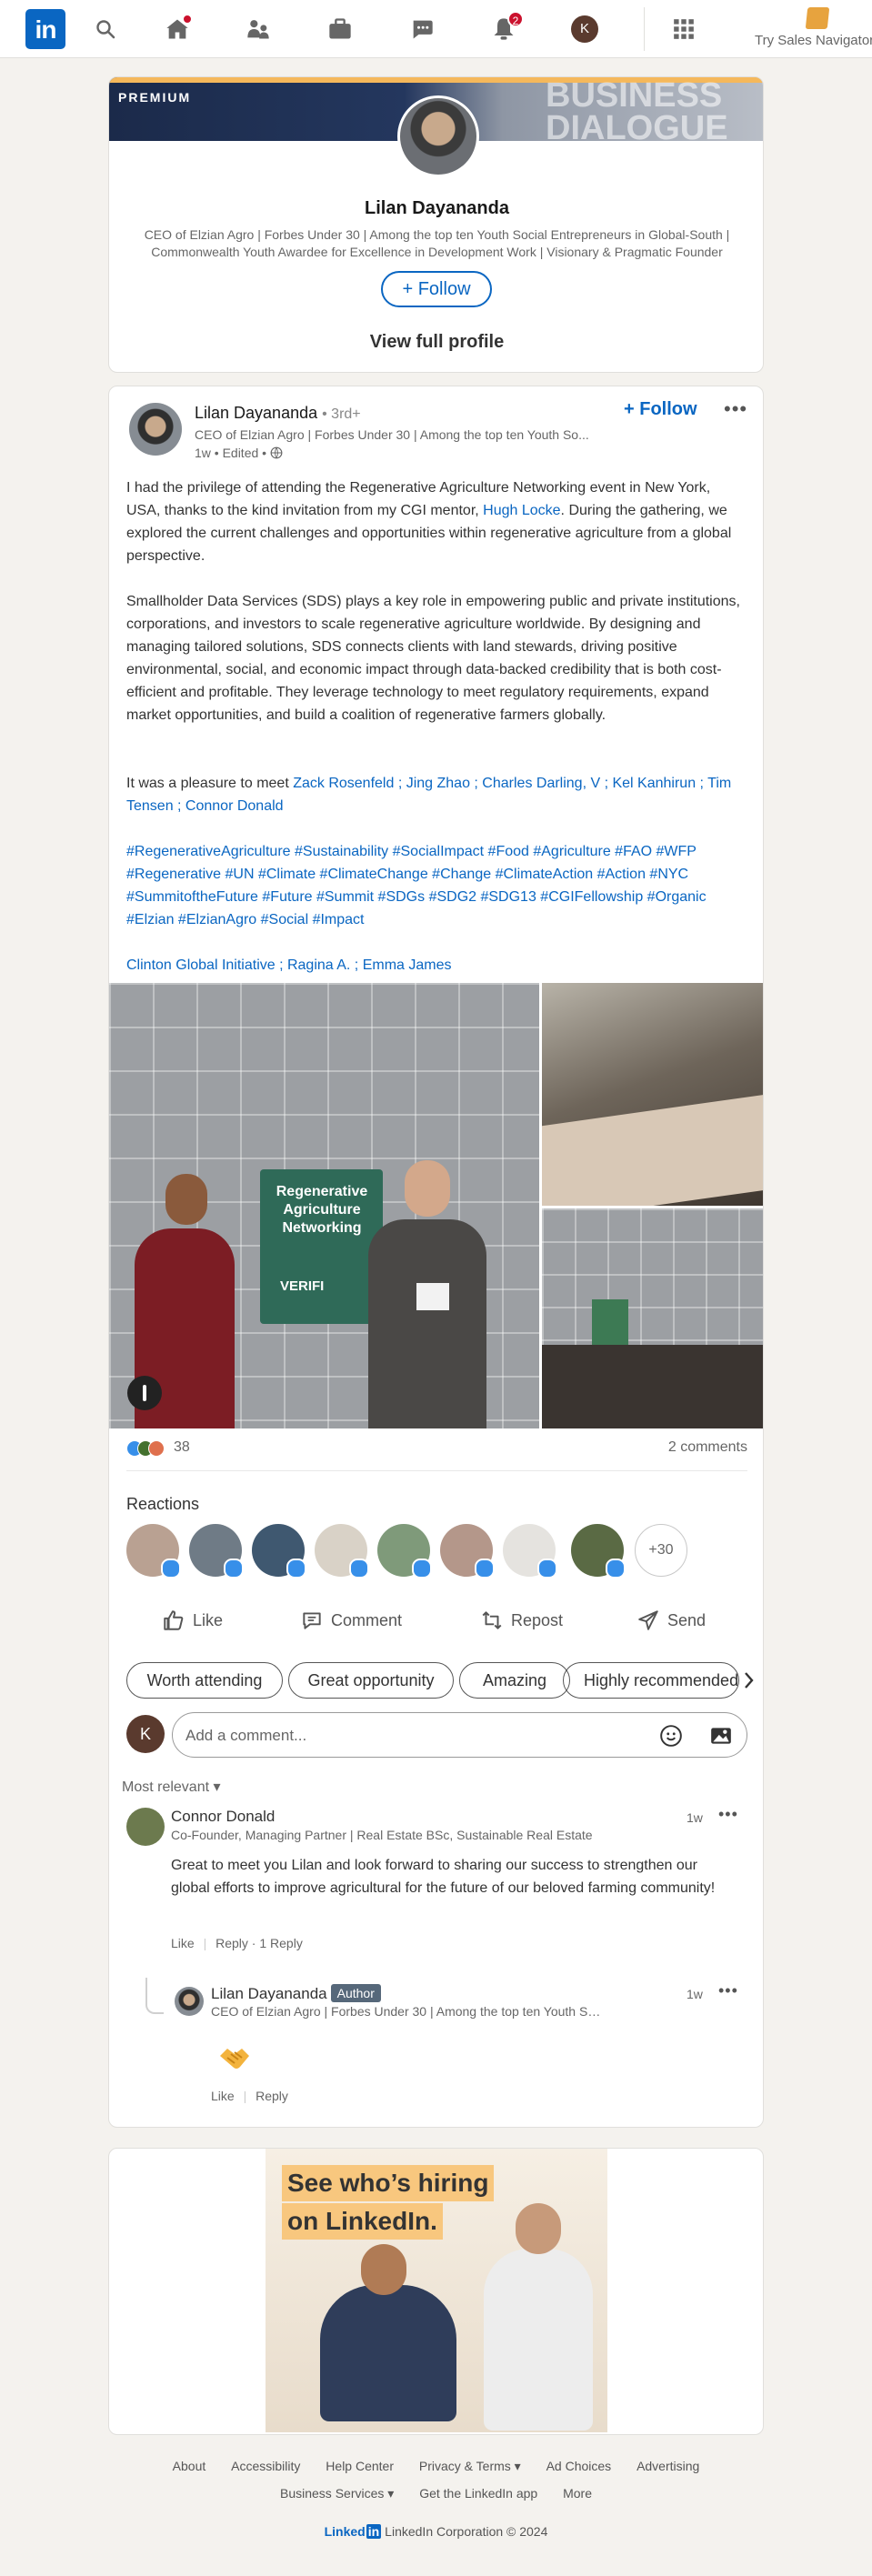 This screenshot has height=2576, width=872. Describe the element at coordinates (748, 1681) in the screenshot. I see `chevron-right-icon` at that location.